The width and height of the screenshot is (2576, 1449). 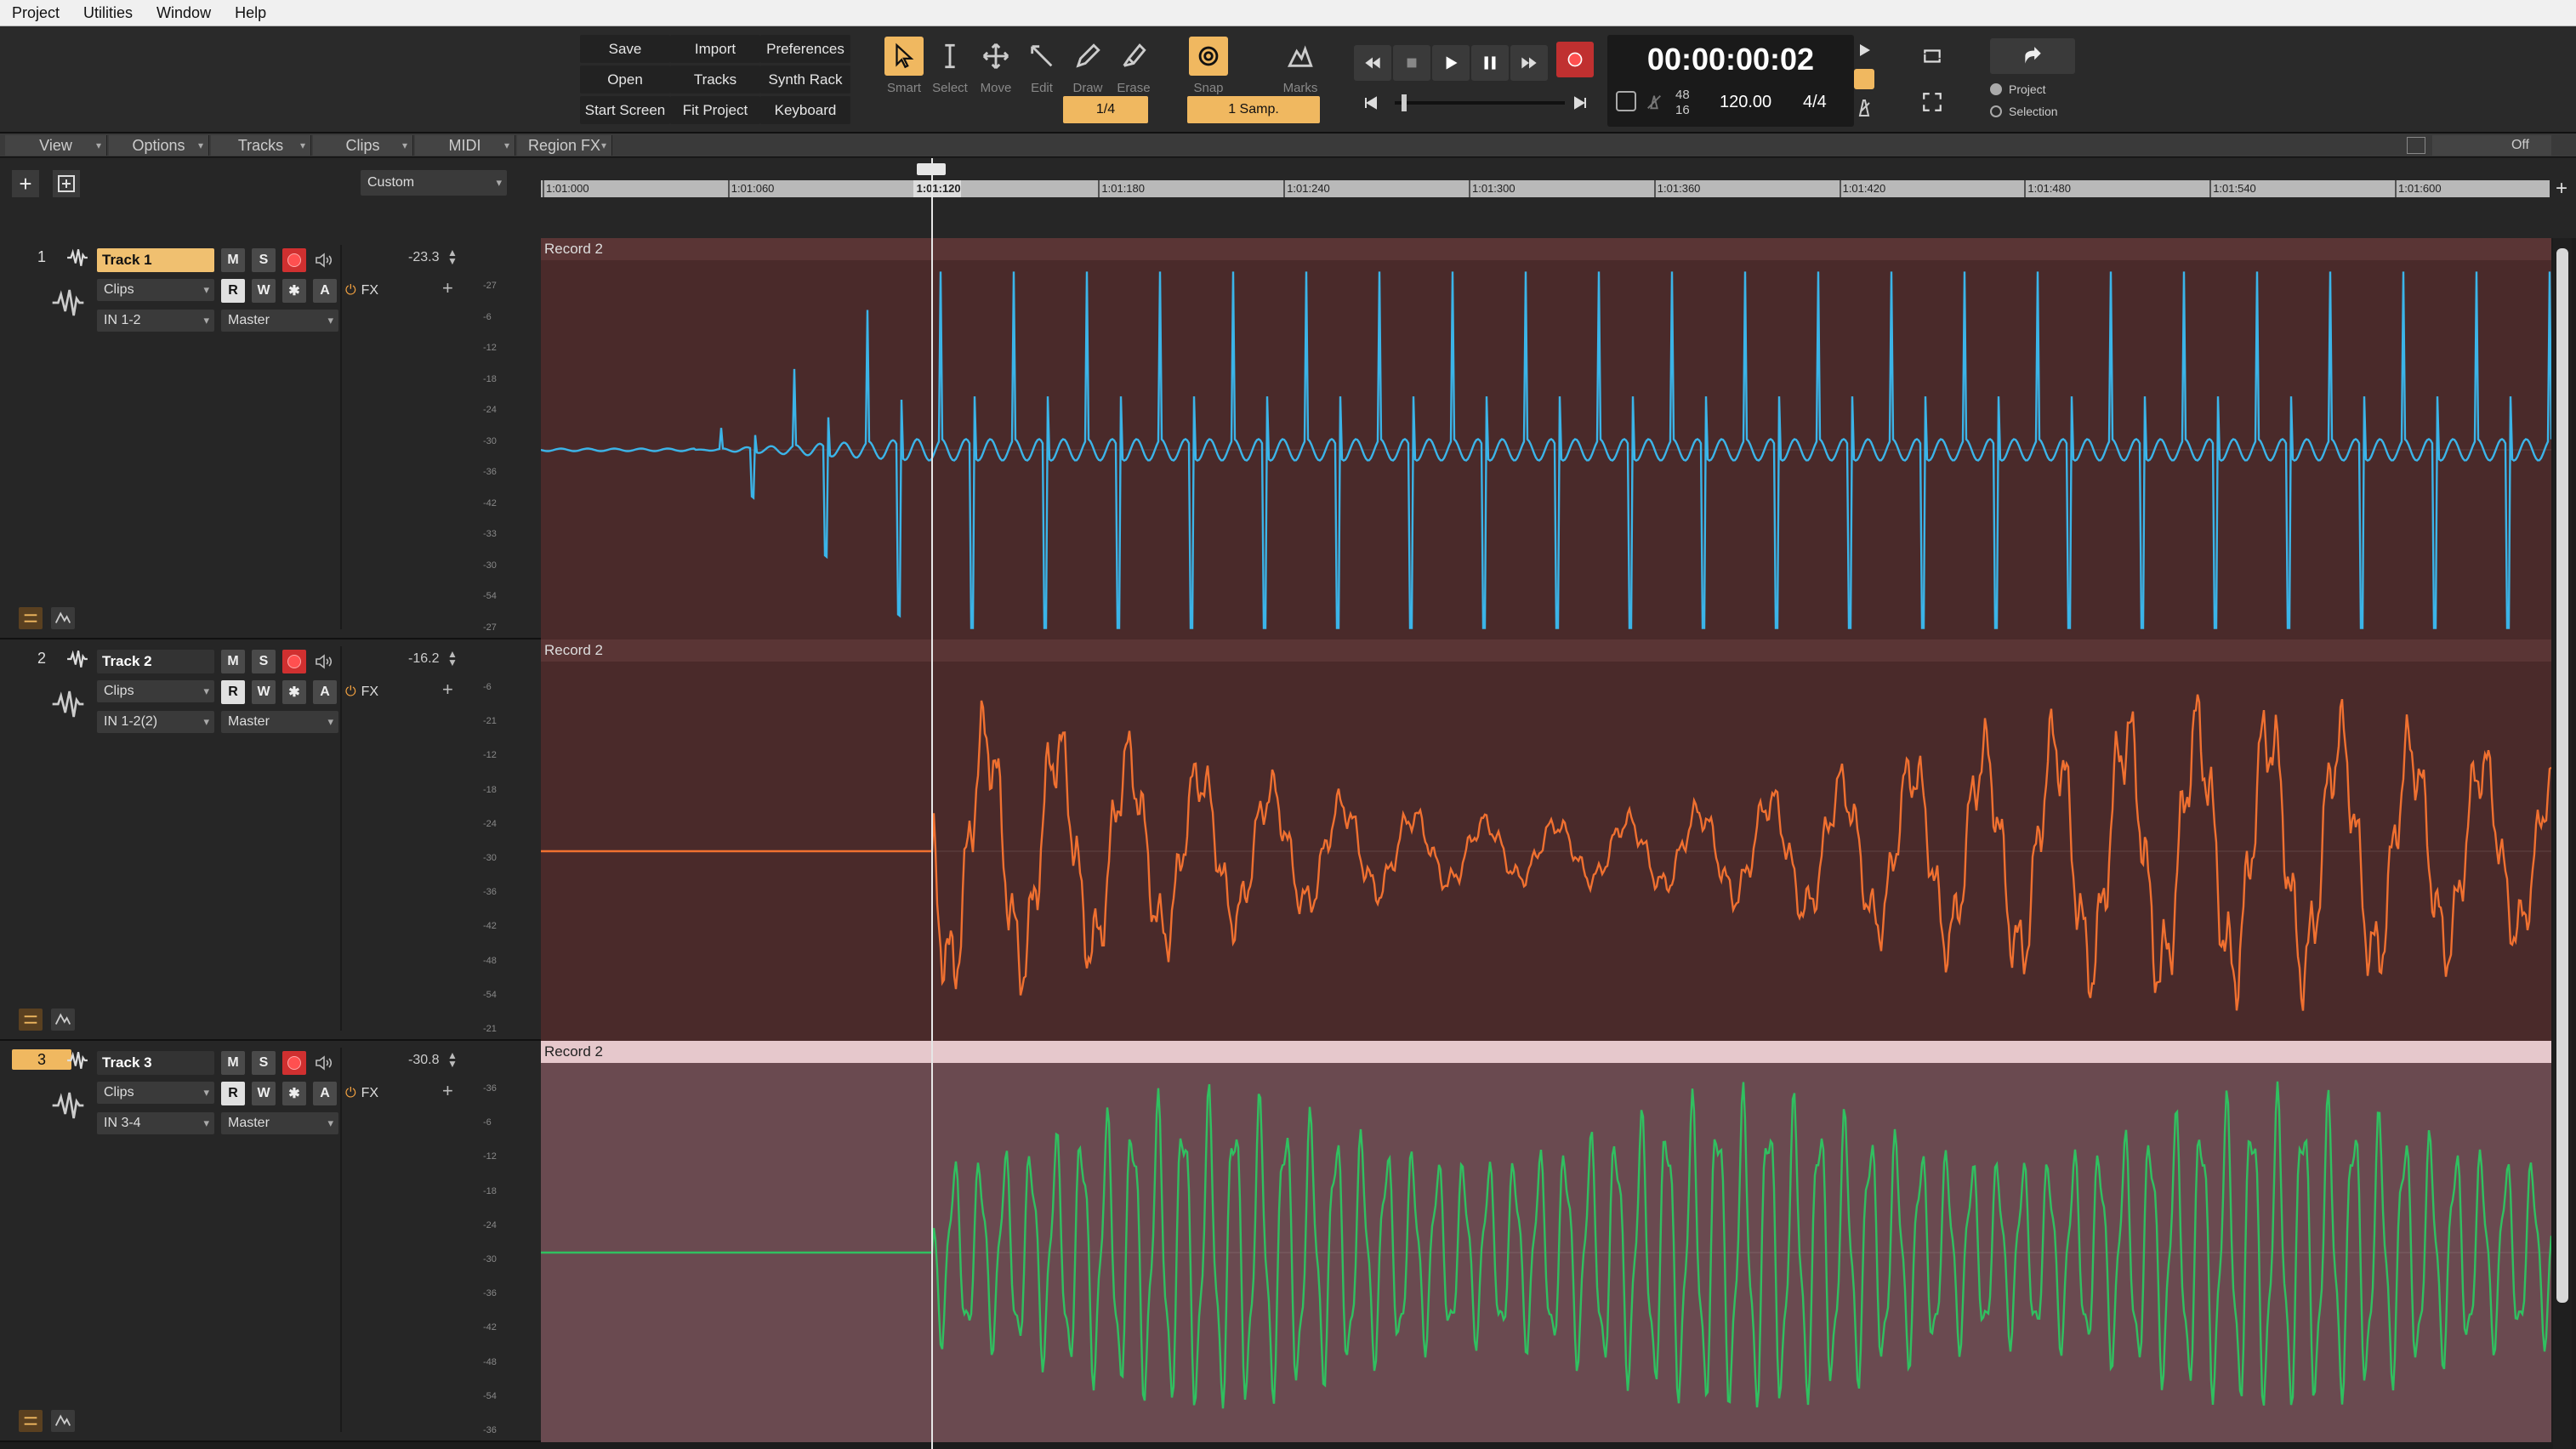 What do you see at coordinates (261, 145) in the screenshot?
I see `tracks-menu: Tracks` at bounding box center [261, 145].